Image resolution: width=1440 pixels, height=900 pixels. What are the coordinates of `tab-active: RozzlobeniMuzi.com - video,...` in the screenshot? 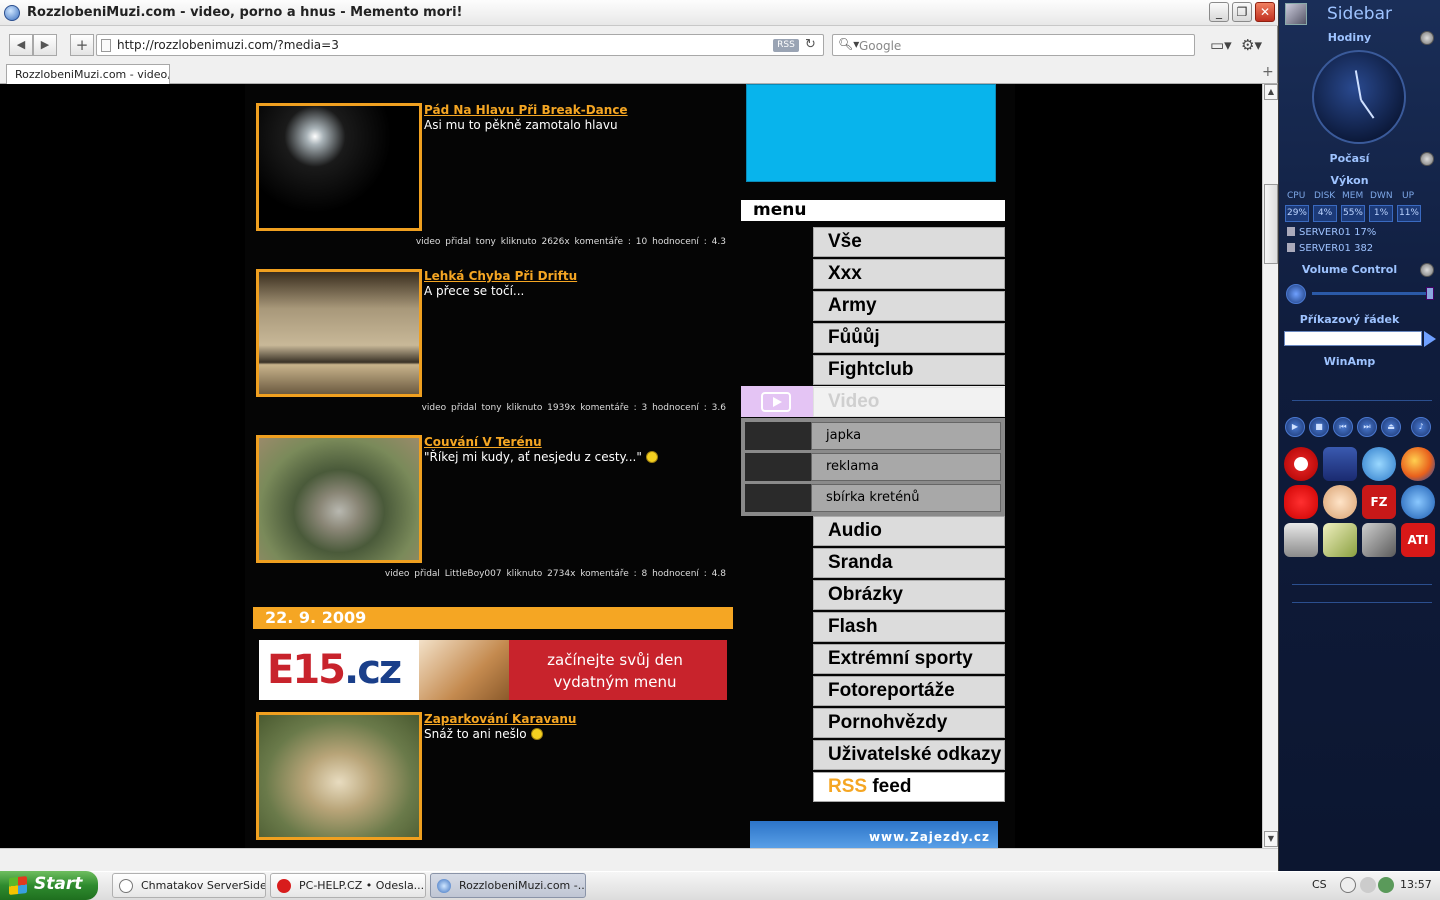 It's located at (88, 74).